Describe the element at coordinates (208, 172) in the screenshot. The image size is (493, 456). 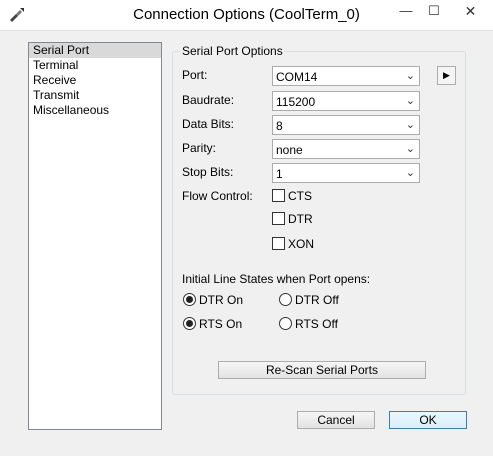
I see `stopbits-label: Stop Bits:` at that location.